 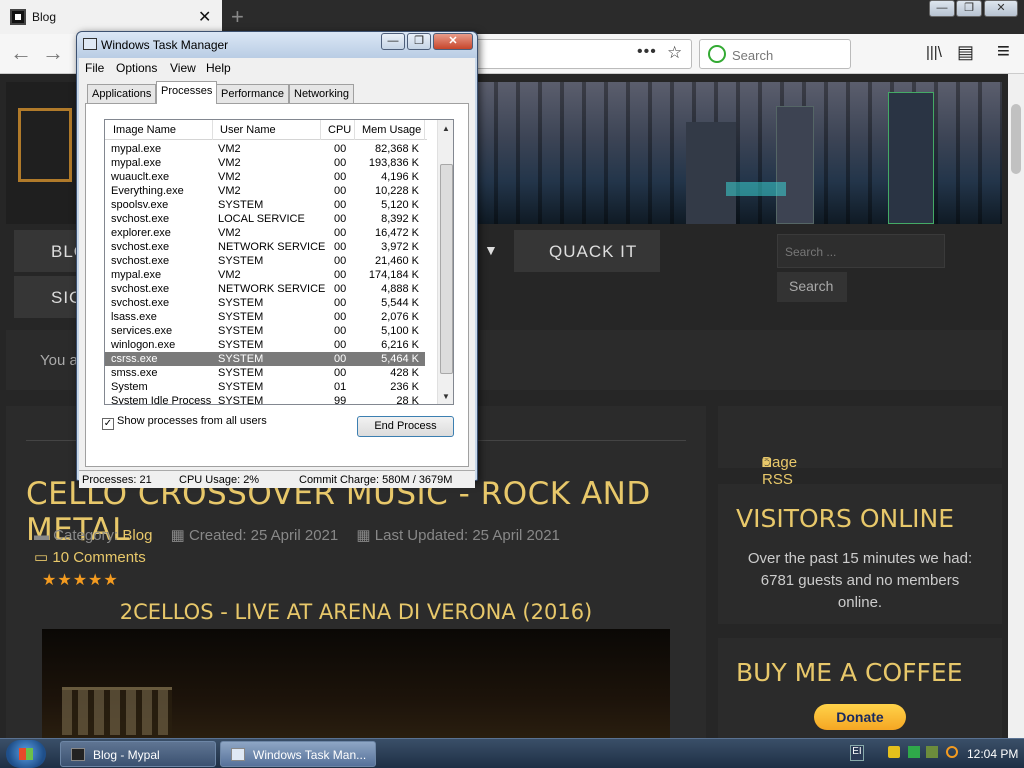 What do you see at coordinates (1003, 51) in the screenshot?
I see `hamburger-menu-icon: ≡` at bounding box center [1003, 51].